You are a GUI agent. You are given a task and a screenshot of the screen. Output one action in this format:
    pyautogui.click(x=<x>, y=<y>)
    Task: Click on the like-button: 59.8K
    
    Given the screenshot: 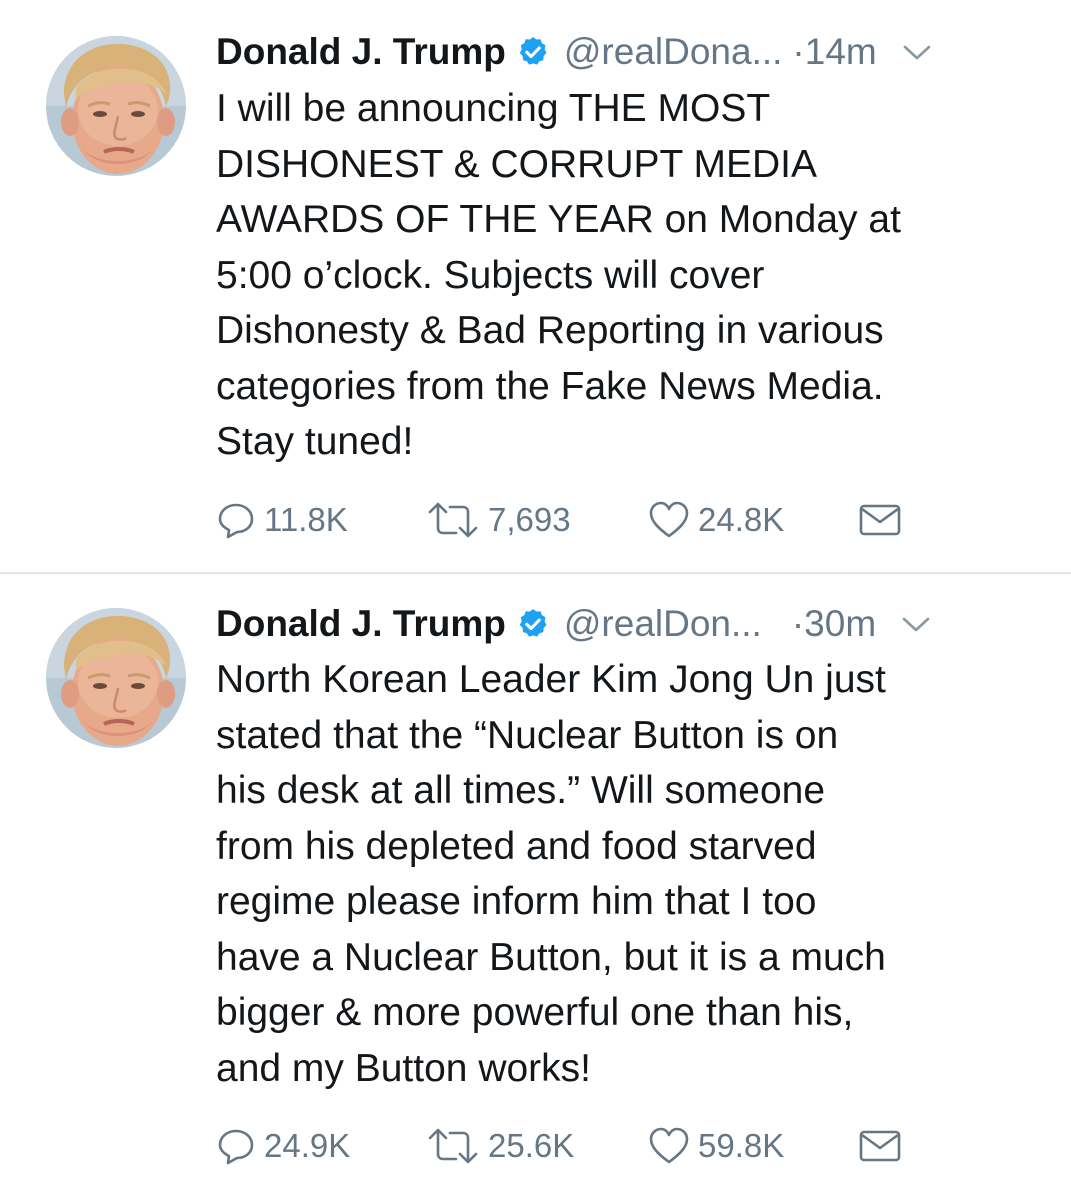 What is the action you would take?
    pyautogui.click(x=716, y=1146)
    